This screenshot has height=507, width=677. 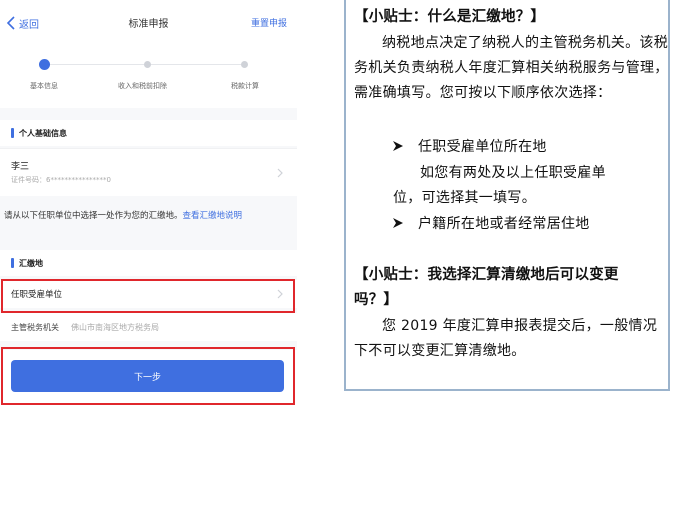 I want to click on option1-note-line1: 如您有两处及以上任职受雇单, so click(x=513, y=173).